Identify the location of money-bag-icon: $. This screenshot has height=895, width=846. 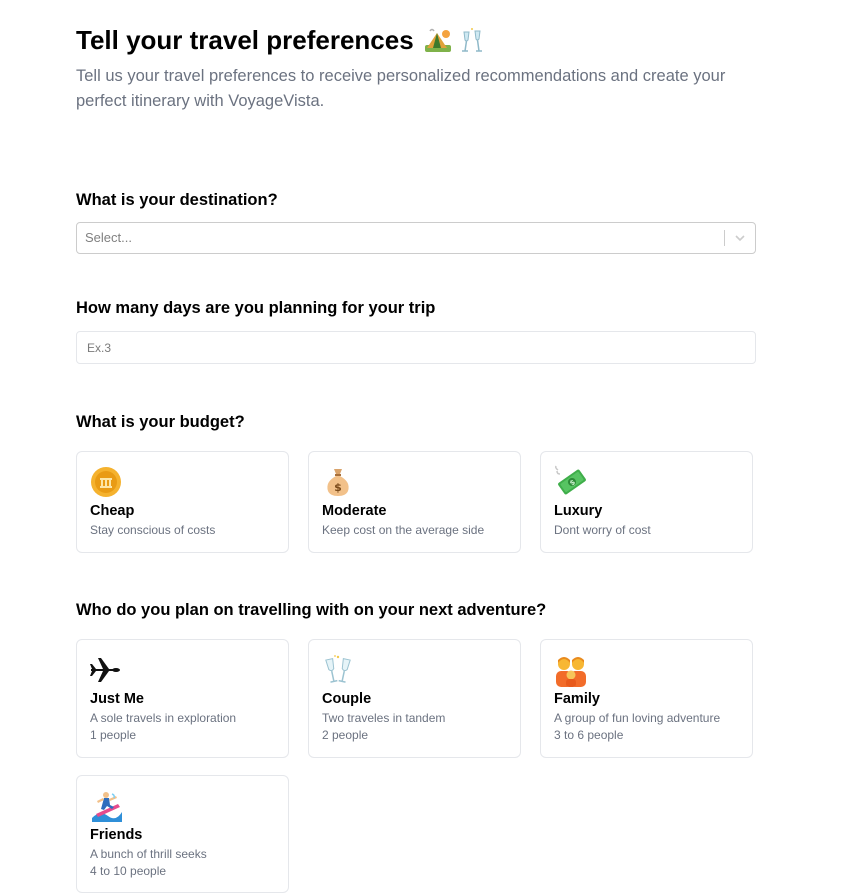
(338, 482).